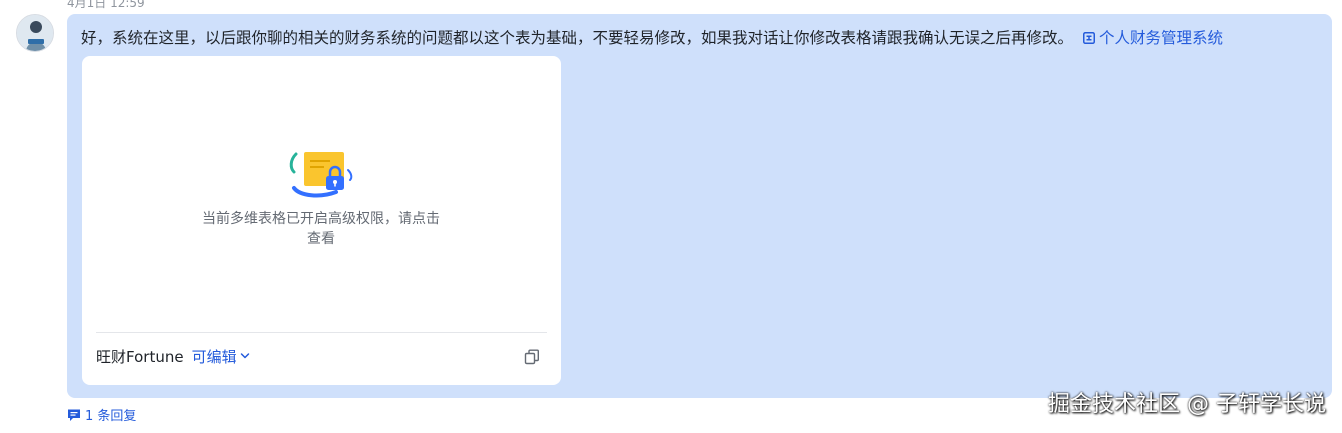 This screenshot has width=1342, height=433. What do you see at coordinates (532, 357) in the screenshot?
I see `copy-icon` at bounding box center [532, 357].